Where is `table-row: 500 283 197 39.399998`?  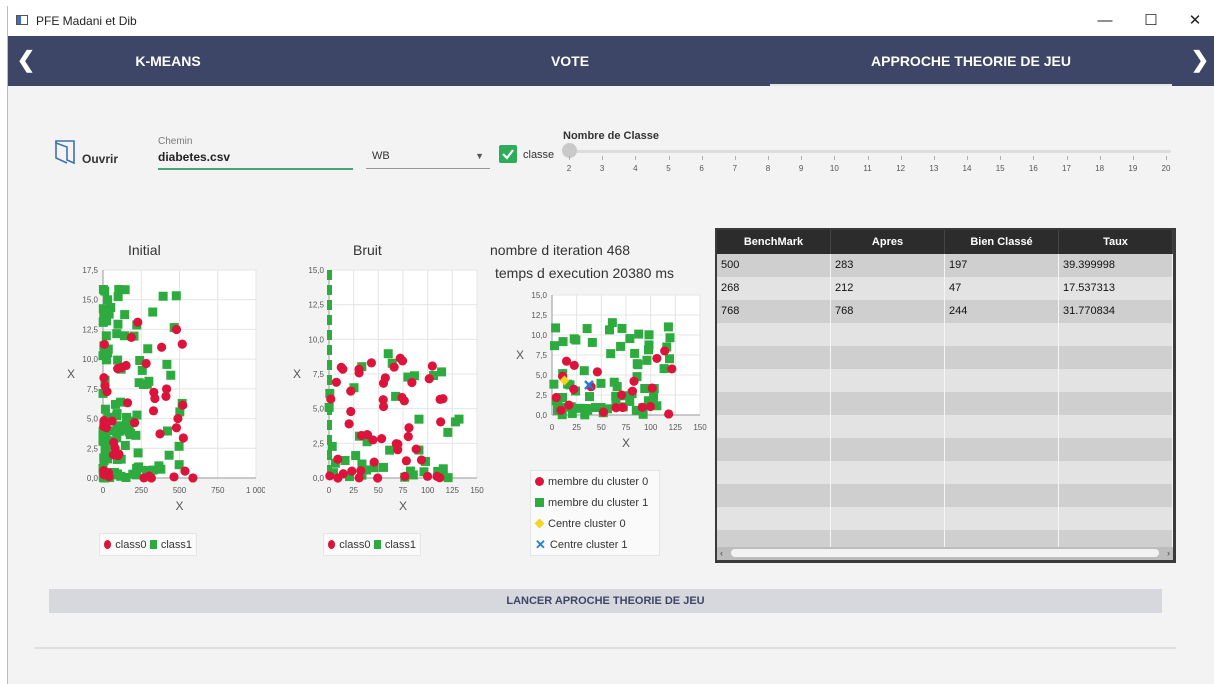
table-row: 500 283 197 39.399998 is located at coordinates (945, 265).